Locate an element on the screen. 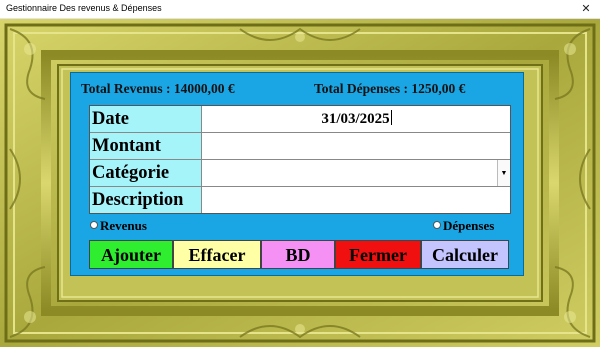 This screenshot has width=600, height=347. date-field: 31/03/2025 is located at coordinates (356, 119).